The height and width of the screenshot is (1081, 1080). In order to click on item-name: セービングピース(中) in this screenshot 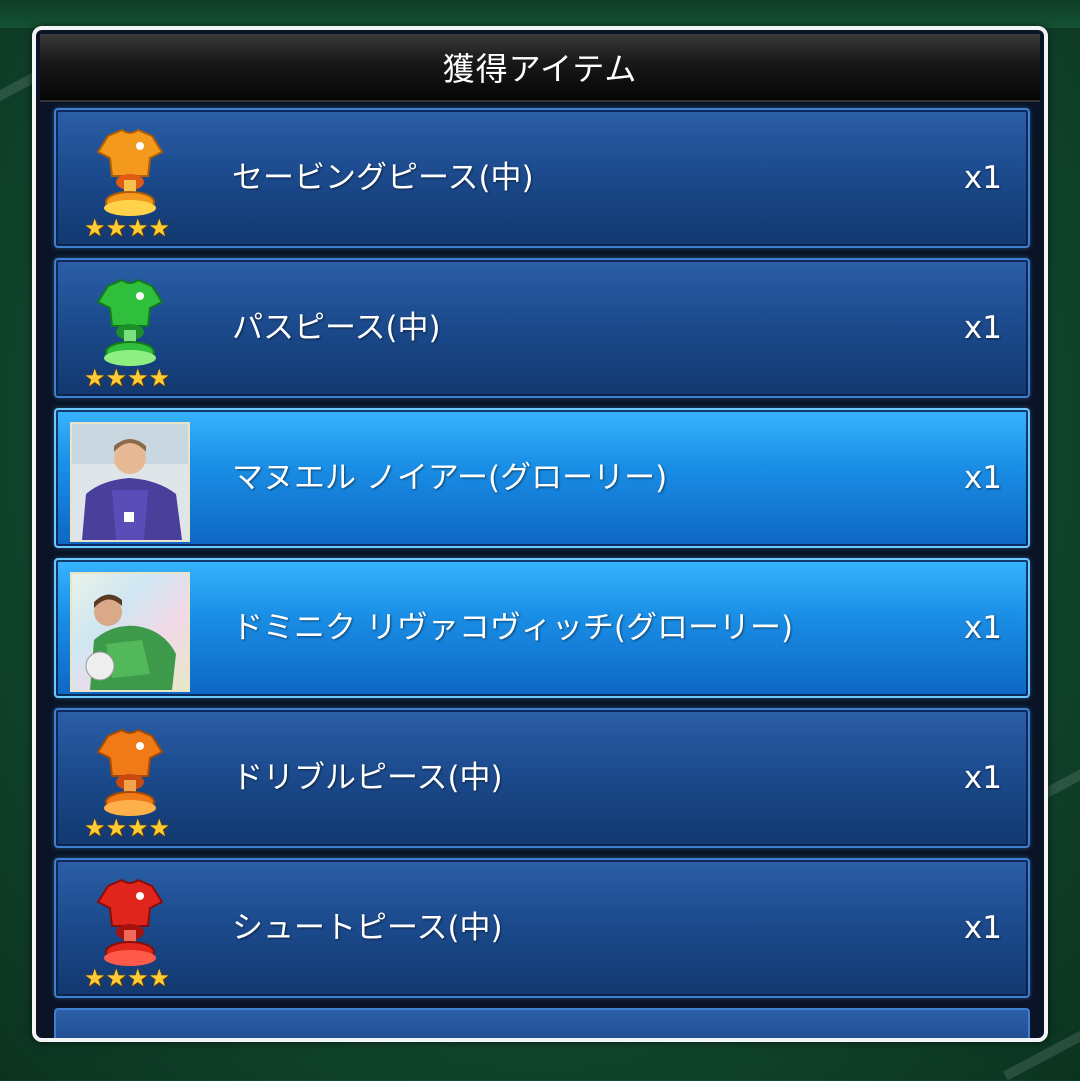, I will do `click(383, 178)`.